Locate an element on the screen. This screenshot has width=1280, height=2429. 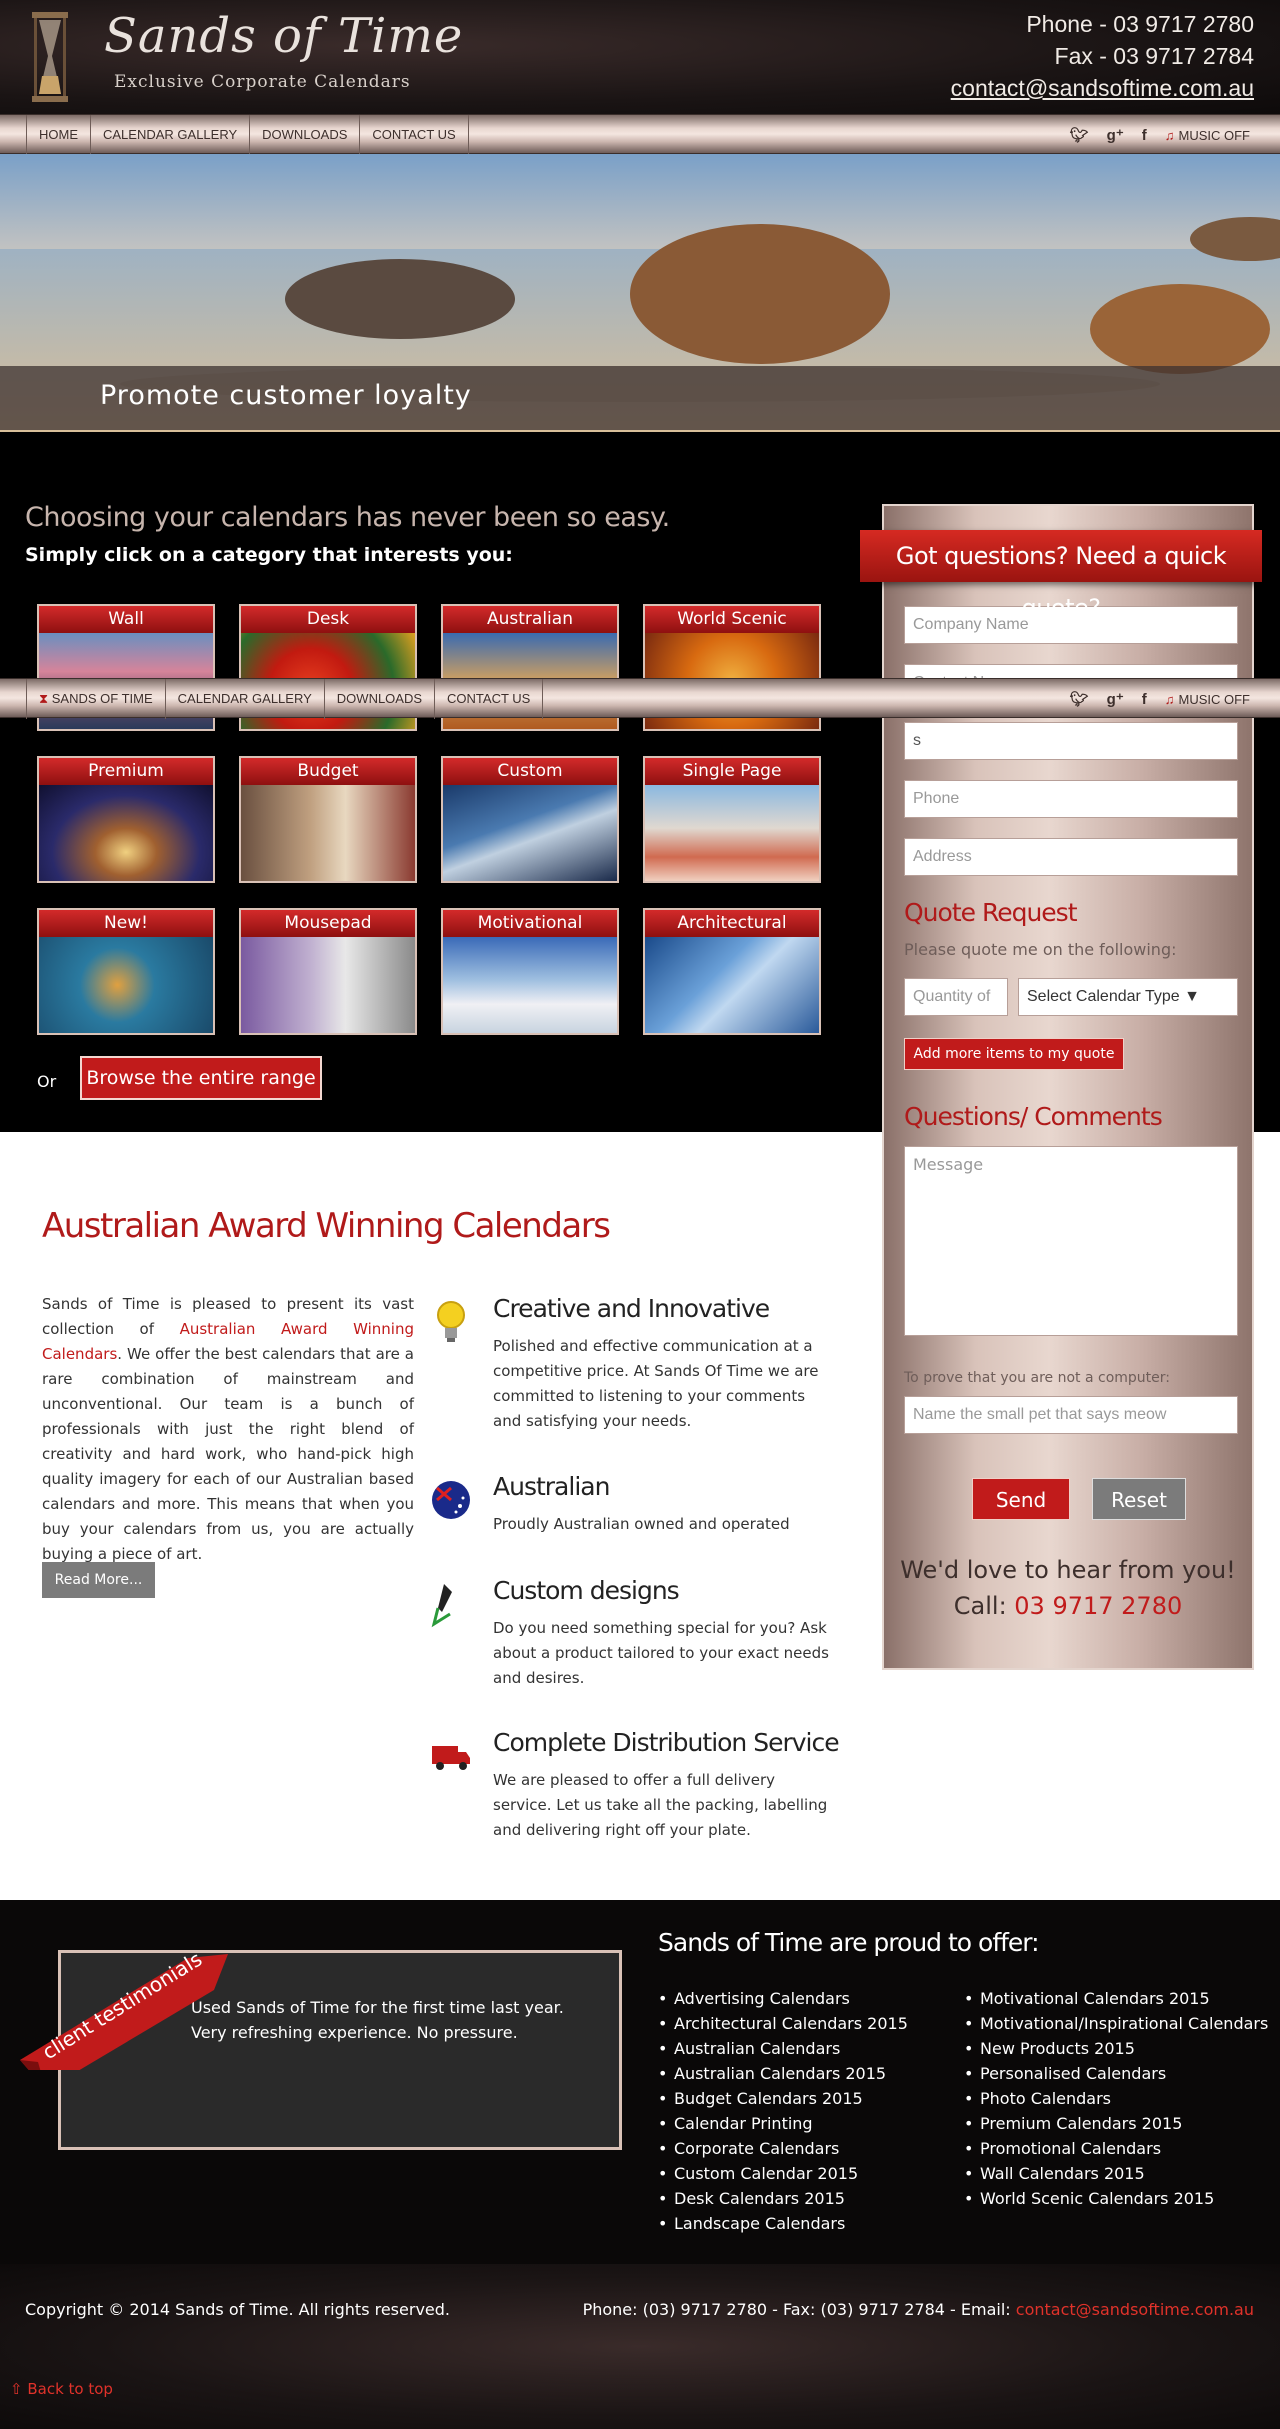
sticky-nav-home: ⧗ SANDS OF TIME is located at coordinates (95, 699).